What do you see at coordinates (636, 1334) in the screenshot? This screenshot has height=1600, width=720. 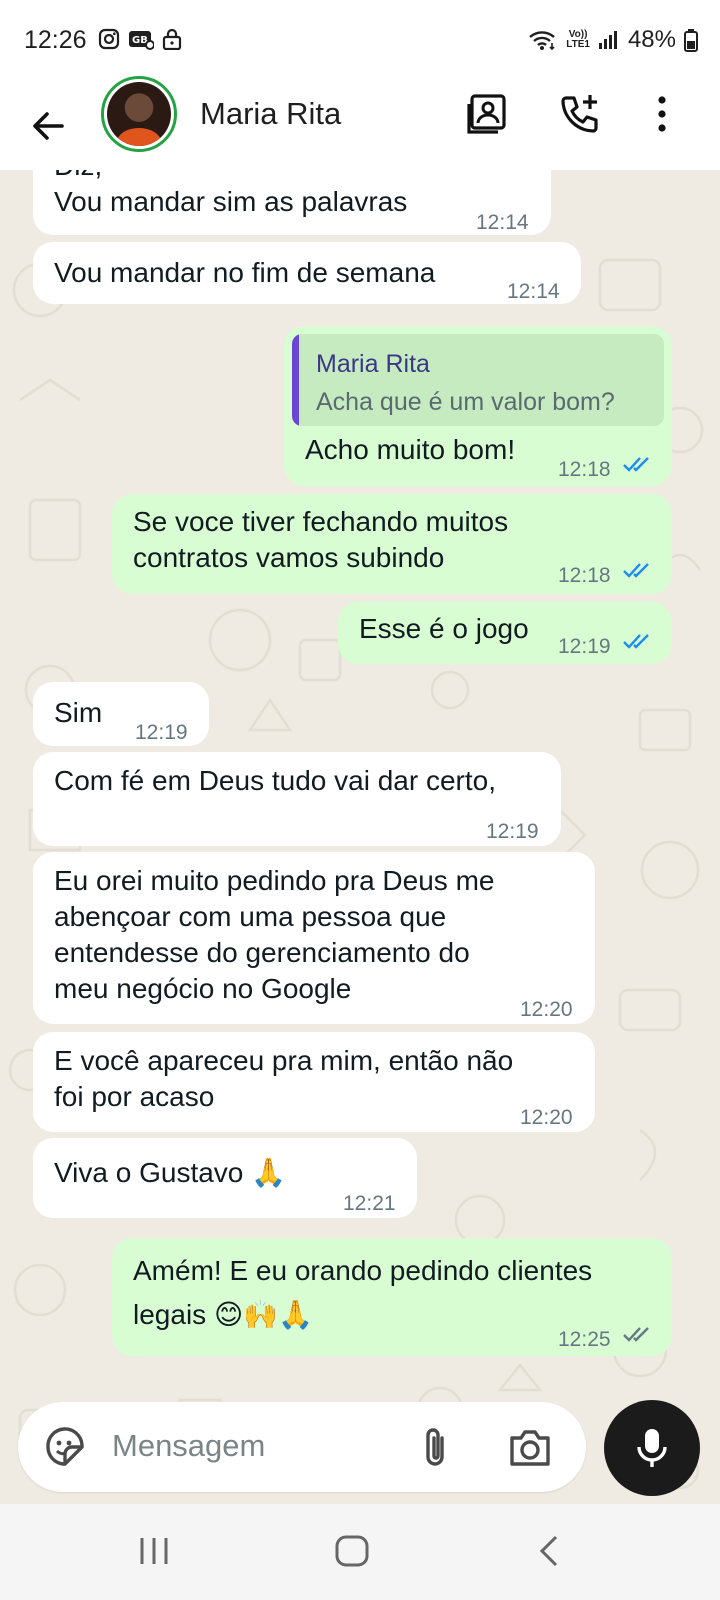 I see `delivered-ticks-icon` at bounding box center [636, 1334].